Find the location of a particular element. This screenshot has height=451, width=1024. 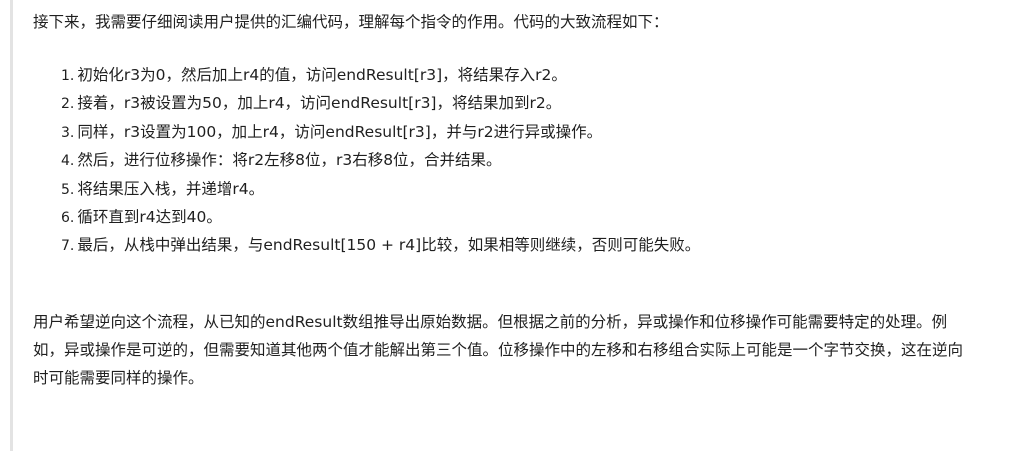

list-item: 5. 将结果压入栈，并递增r4。 is located at coordinates (380, 190).